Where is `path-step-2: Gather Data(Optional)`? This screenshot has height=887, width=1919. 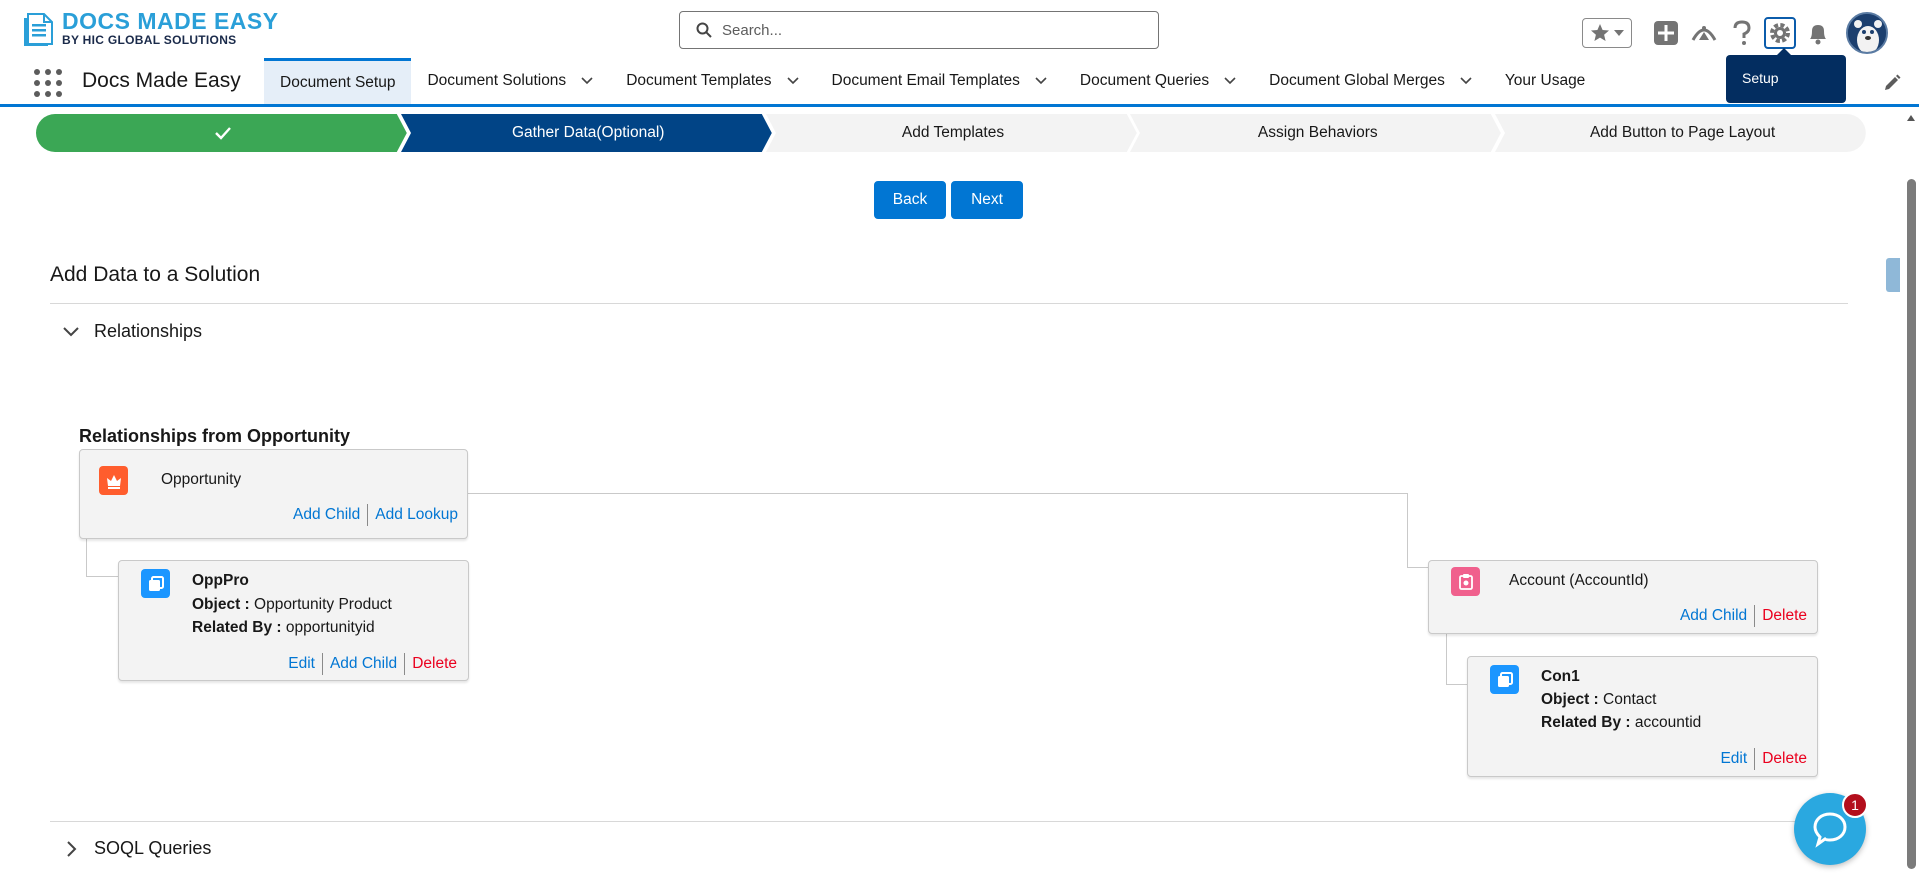
path-step-2: Gather Data(Optional) is located at coordinates (588, 133).